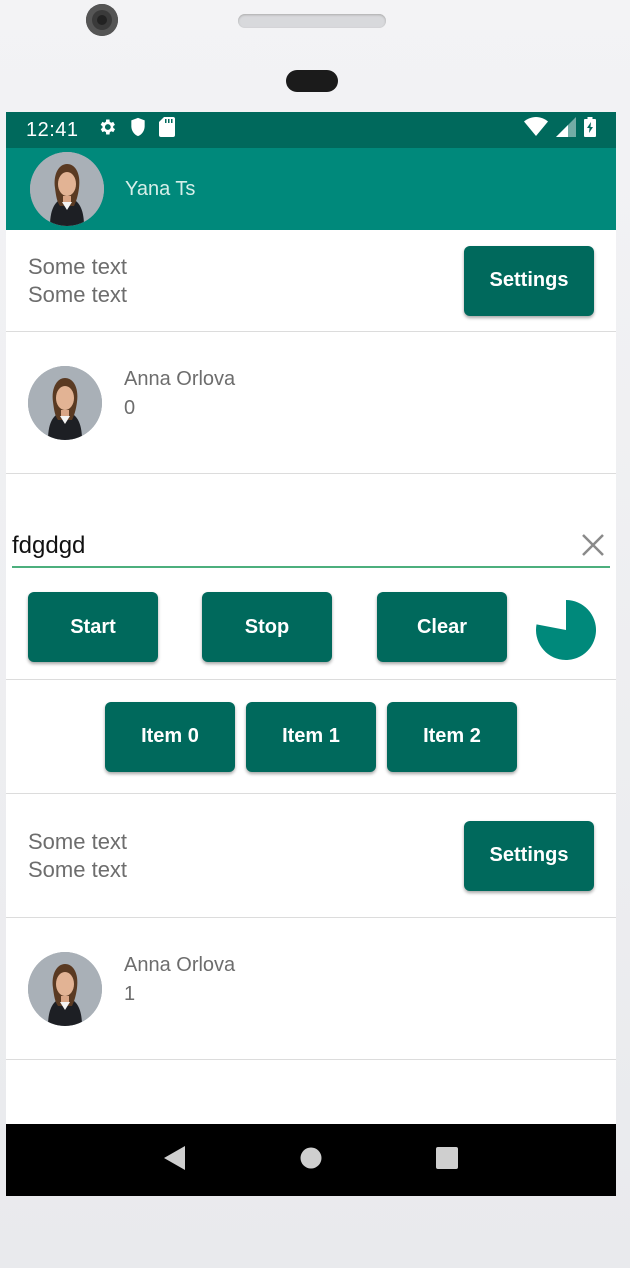 The image size is (630, 1268). Describe the element at coordinates (566, 130) in the screenshot. I see `signal-icon` at that location.